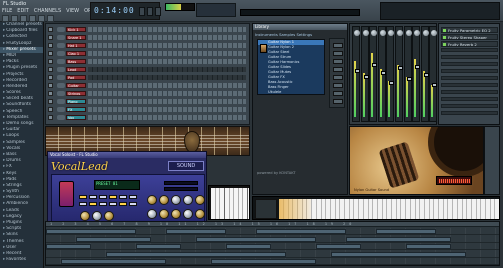 The image size is (503, 268). What do you see at coordinates (76, 93) in the screenshot?
I see `channel-name-button: Strings` at bounding box center [76, 93].